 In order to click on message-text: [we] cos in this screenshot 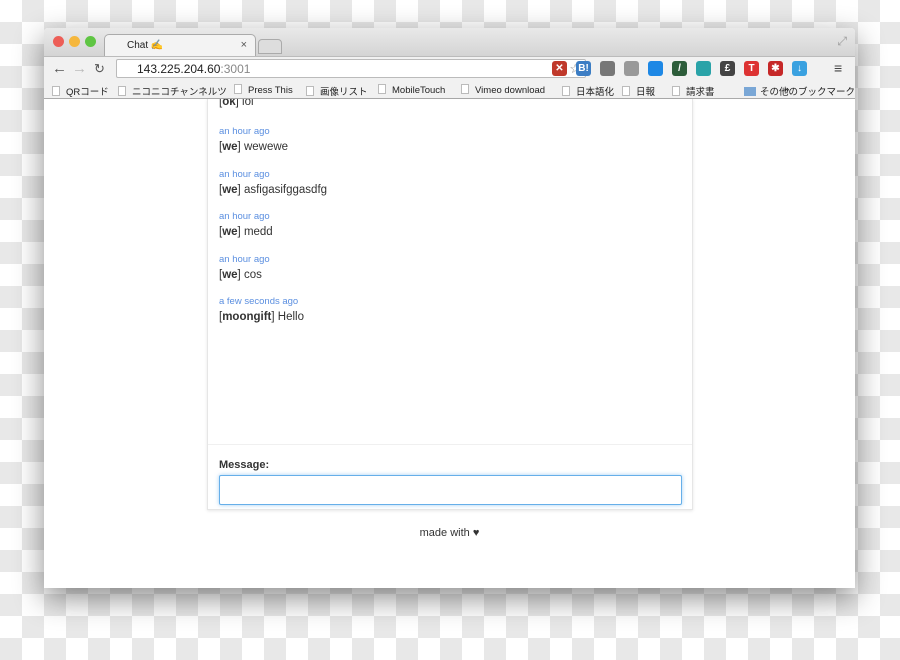, I will do `click(240, 274)`.